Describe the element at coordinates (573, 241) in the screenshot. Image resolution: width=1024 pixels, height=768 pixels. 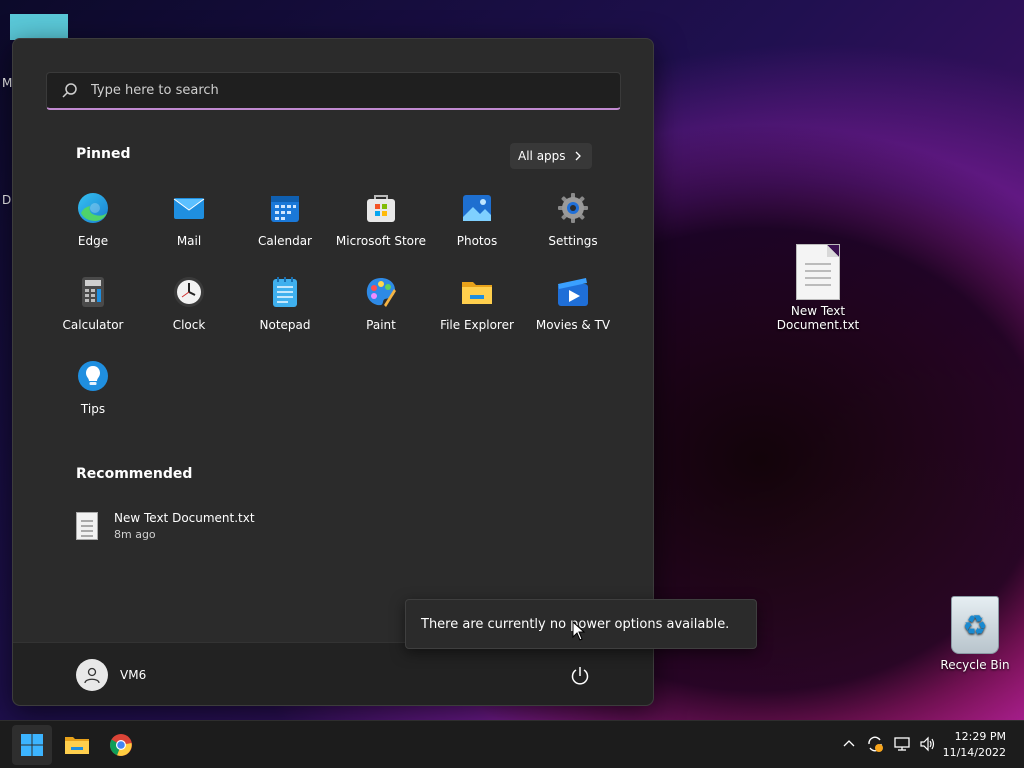
I see `app-label: Settings` at that location.